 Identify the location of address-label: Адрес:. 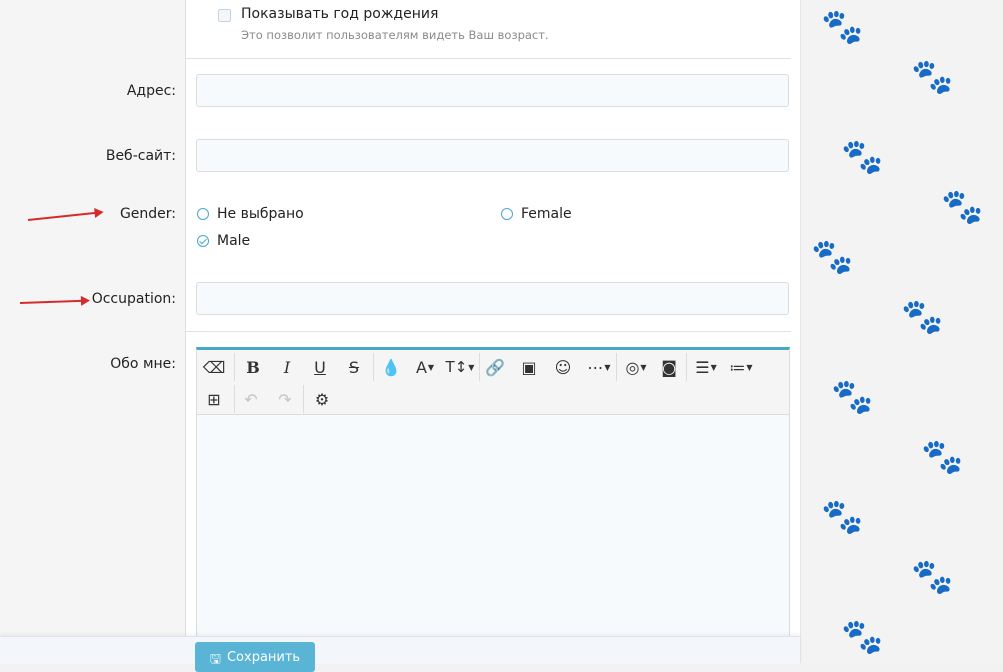
(151, 91).